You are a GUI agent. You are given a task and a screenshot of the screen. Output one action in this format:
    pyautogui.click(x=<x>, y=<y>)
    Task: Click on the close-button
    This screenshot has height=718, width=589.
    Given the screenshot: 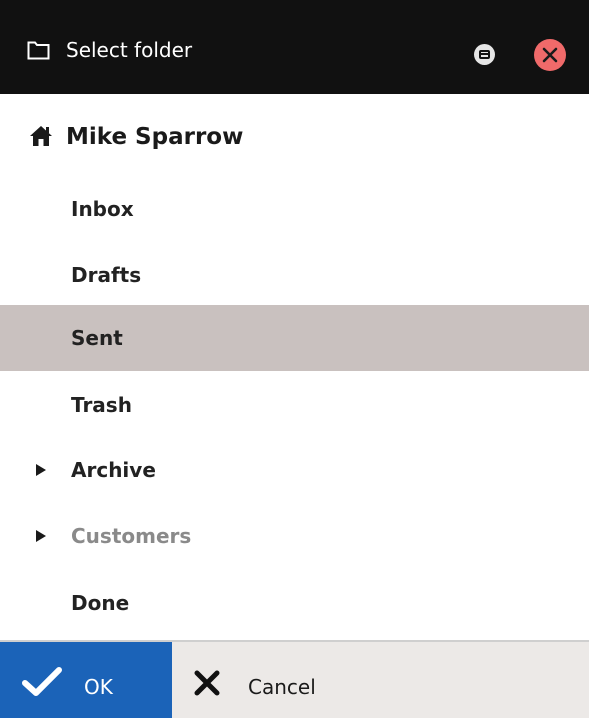 What is the action you would take?
    pyautogui.click(x=550, y=55)
    